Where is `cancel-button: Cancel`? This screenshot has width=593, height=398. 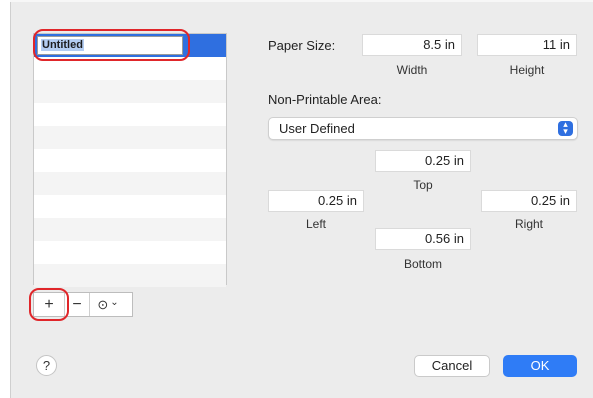 cancel-button: Cancel is located at coordinates (452, 366).